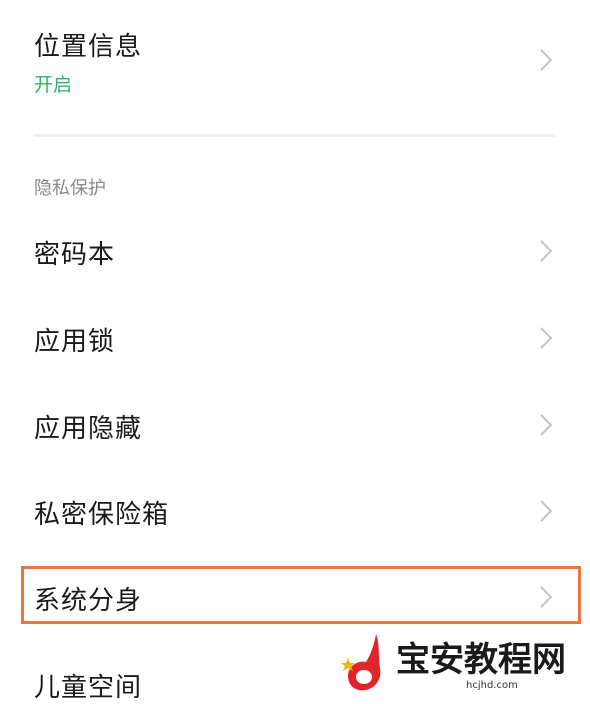 Image resolution: width=590 pixels, height=704 pixels. I want to click on watermark-url: hcjhd.com, so click(492, 685).